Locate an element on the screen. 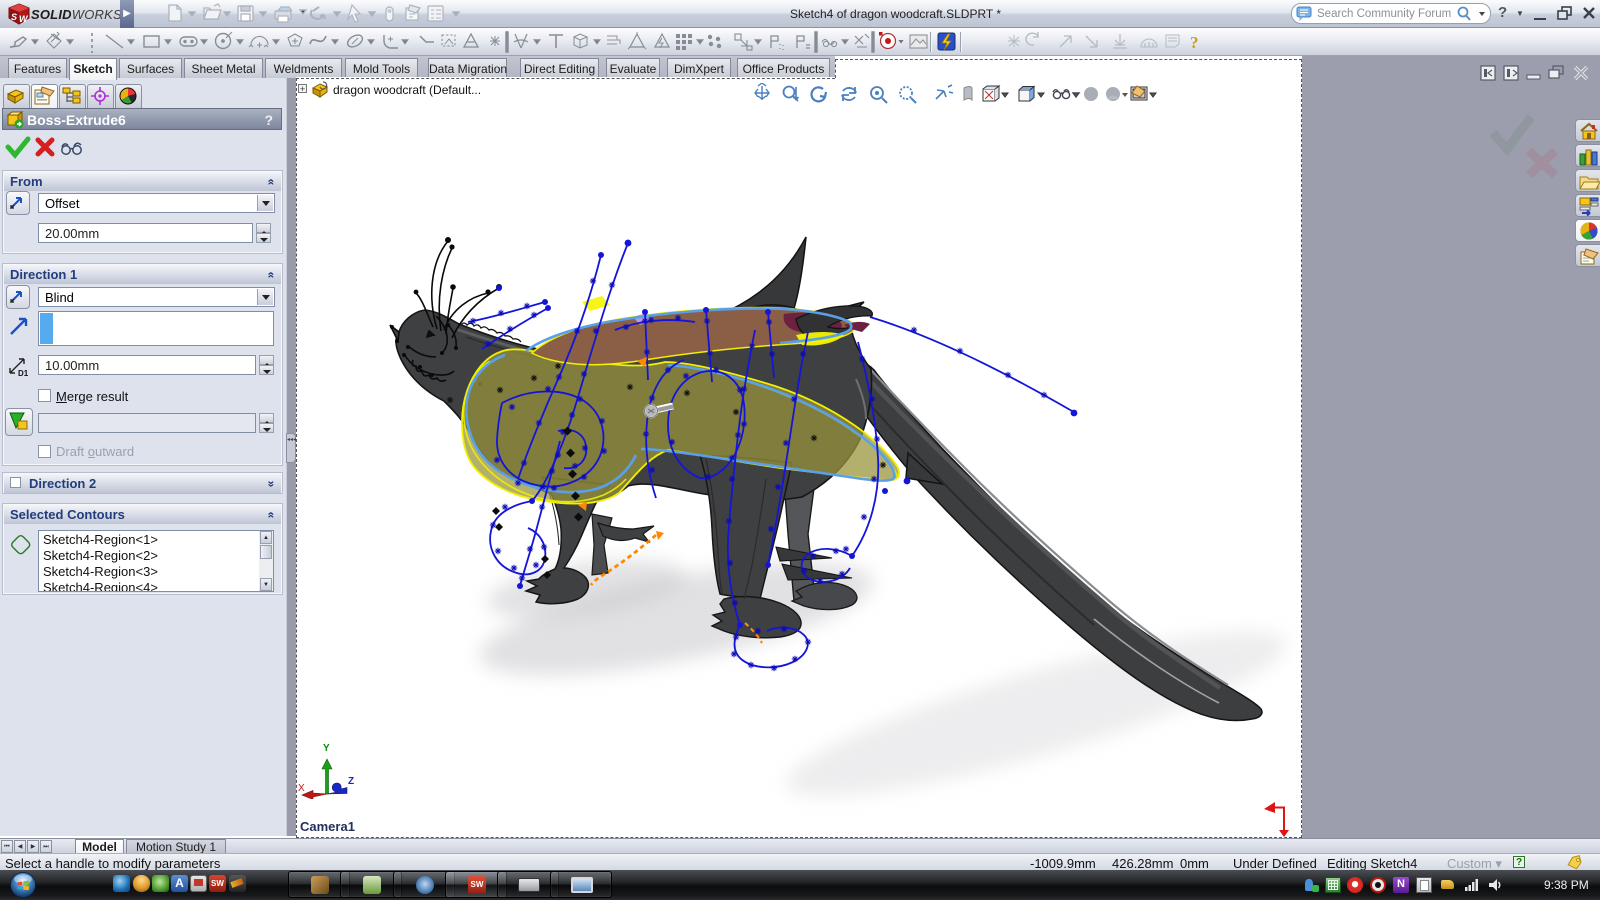 Image resolution: width=1600 pixels, height=900 pixels. svg-text: Z is located at coordinates (351, 781).